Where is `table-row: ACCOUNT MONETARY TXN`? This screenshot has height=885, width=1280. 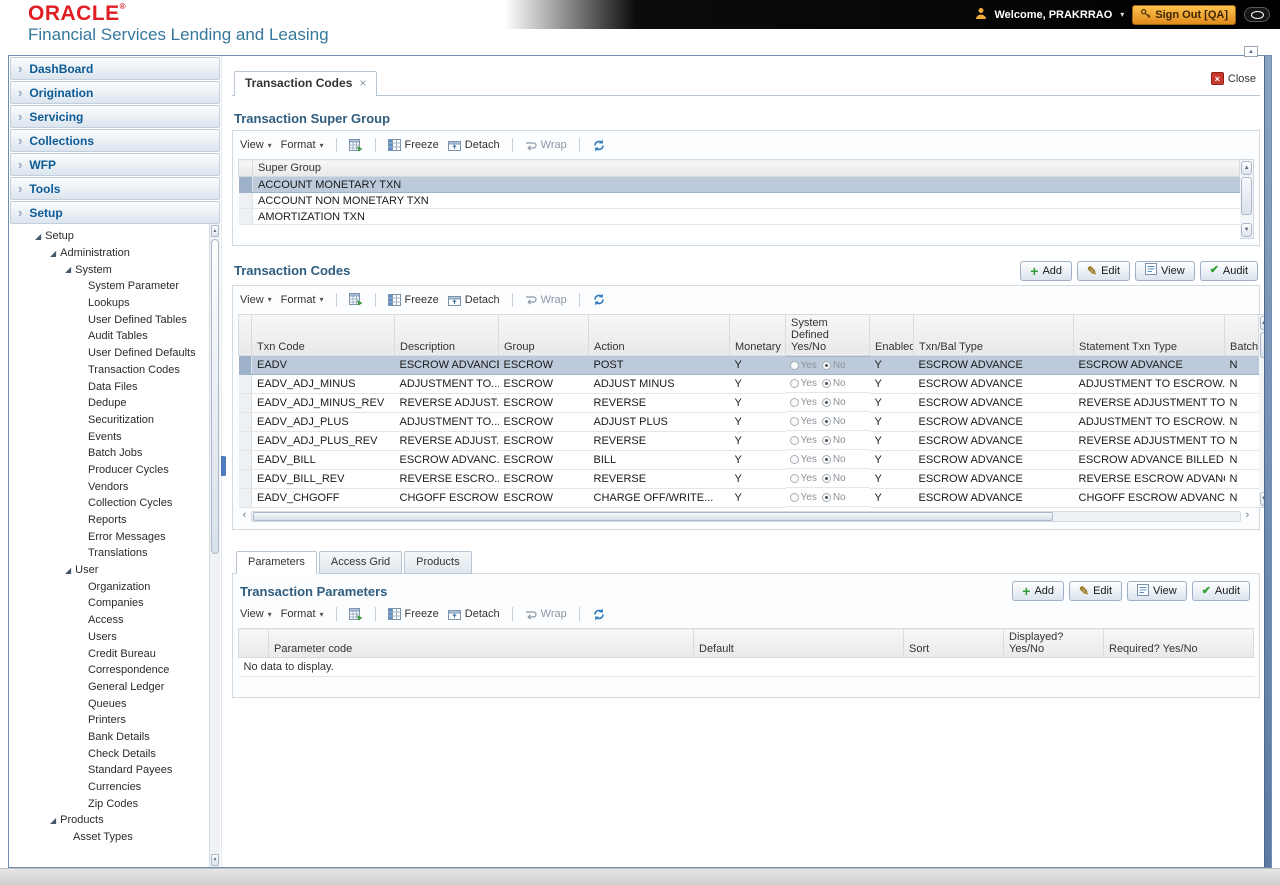 table-row: ACCOUNT MONETARY TXN is located at coordinates (739, 184).